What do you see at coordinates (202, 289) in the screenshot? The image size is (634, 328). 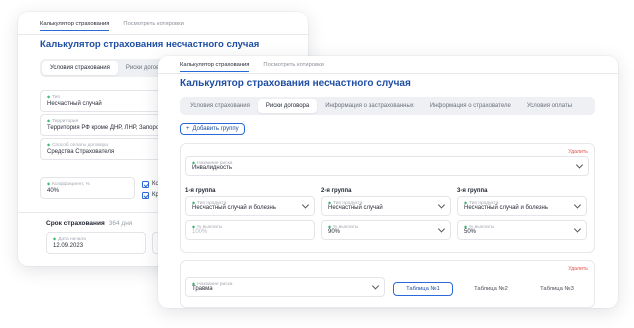 I see `risk-name-value-2: Травма` at bounding box center [202, 289].